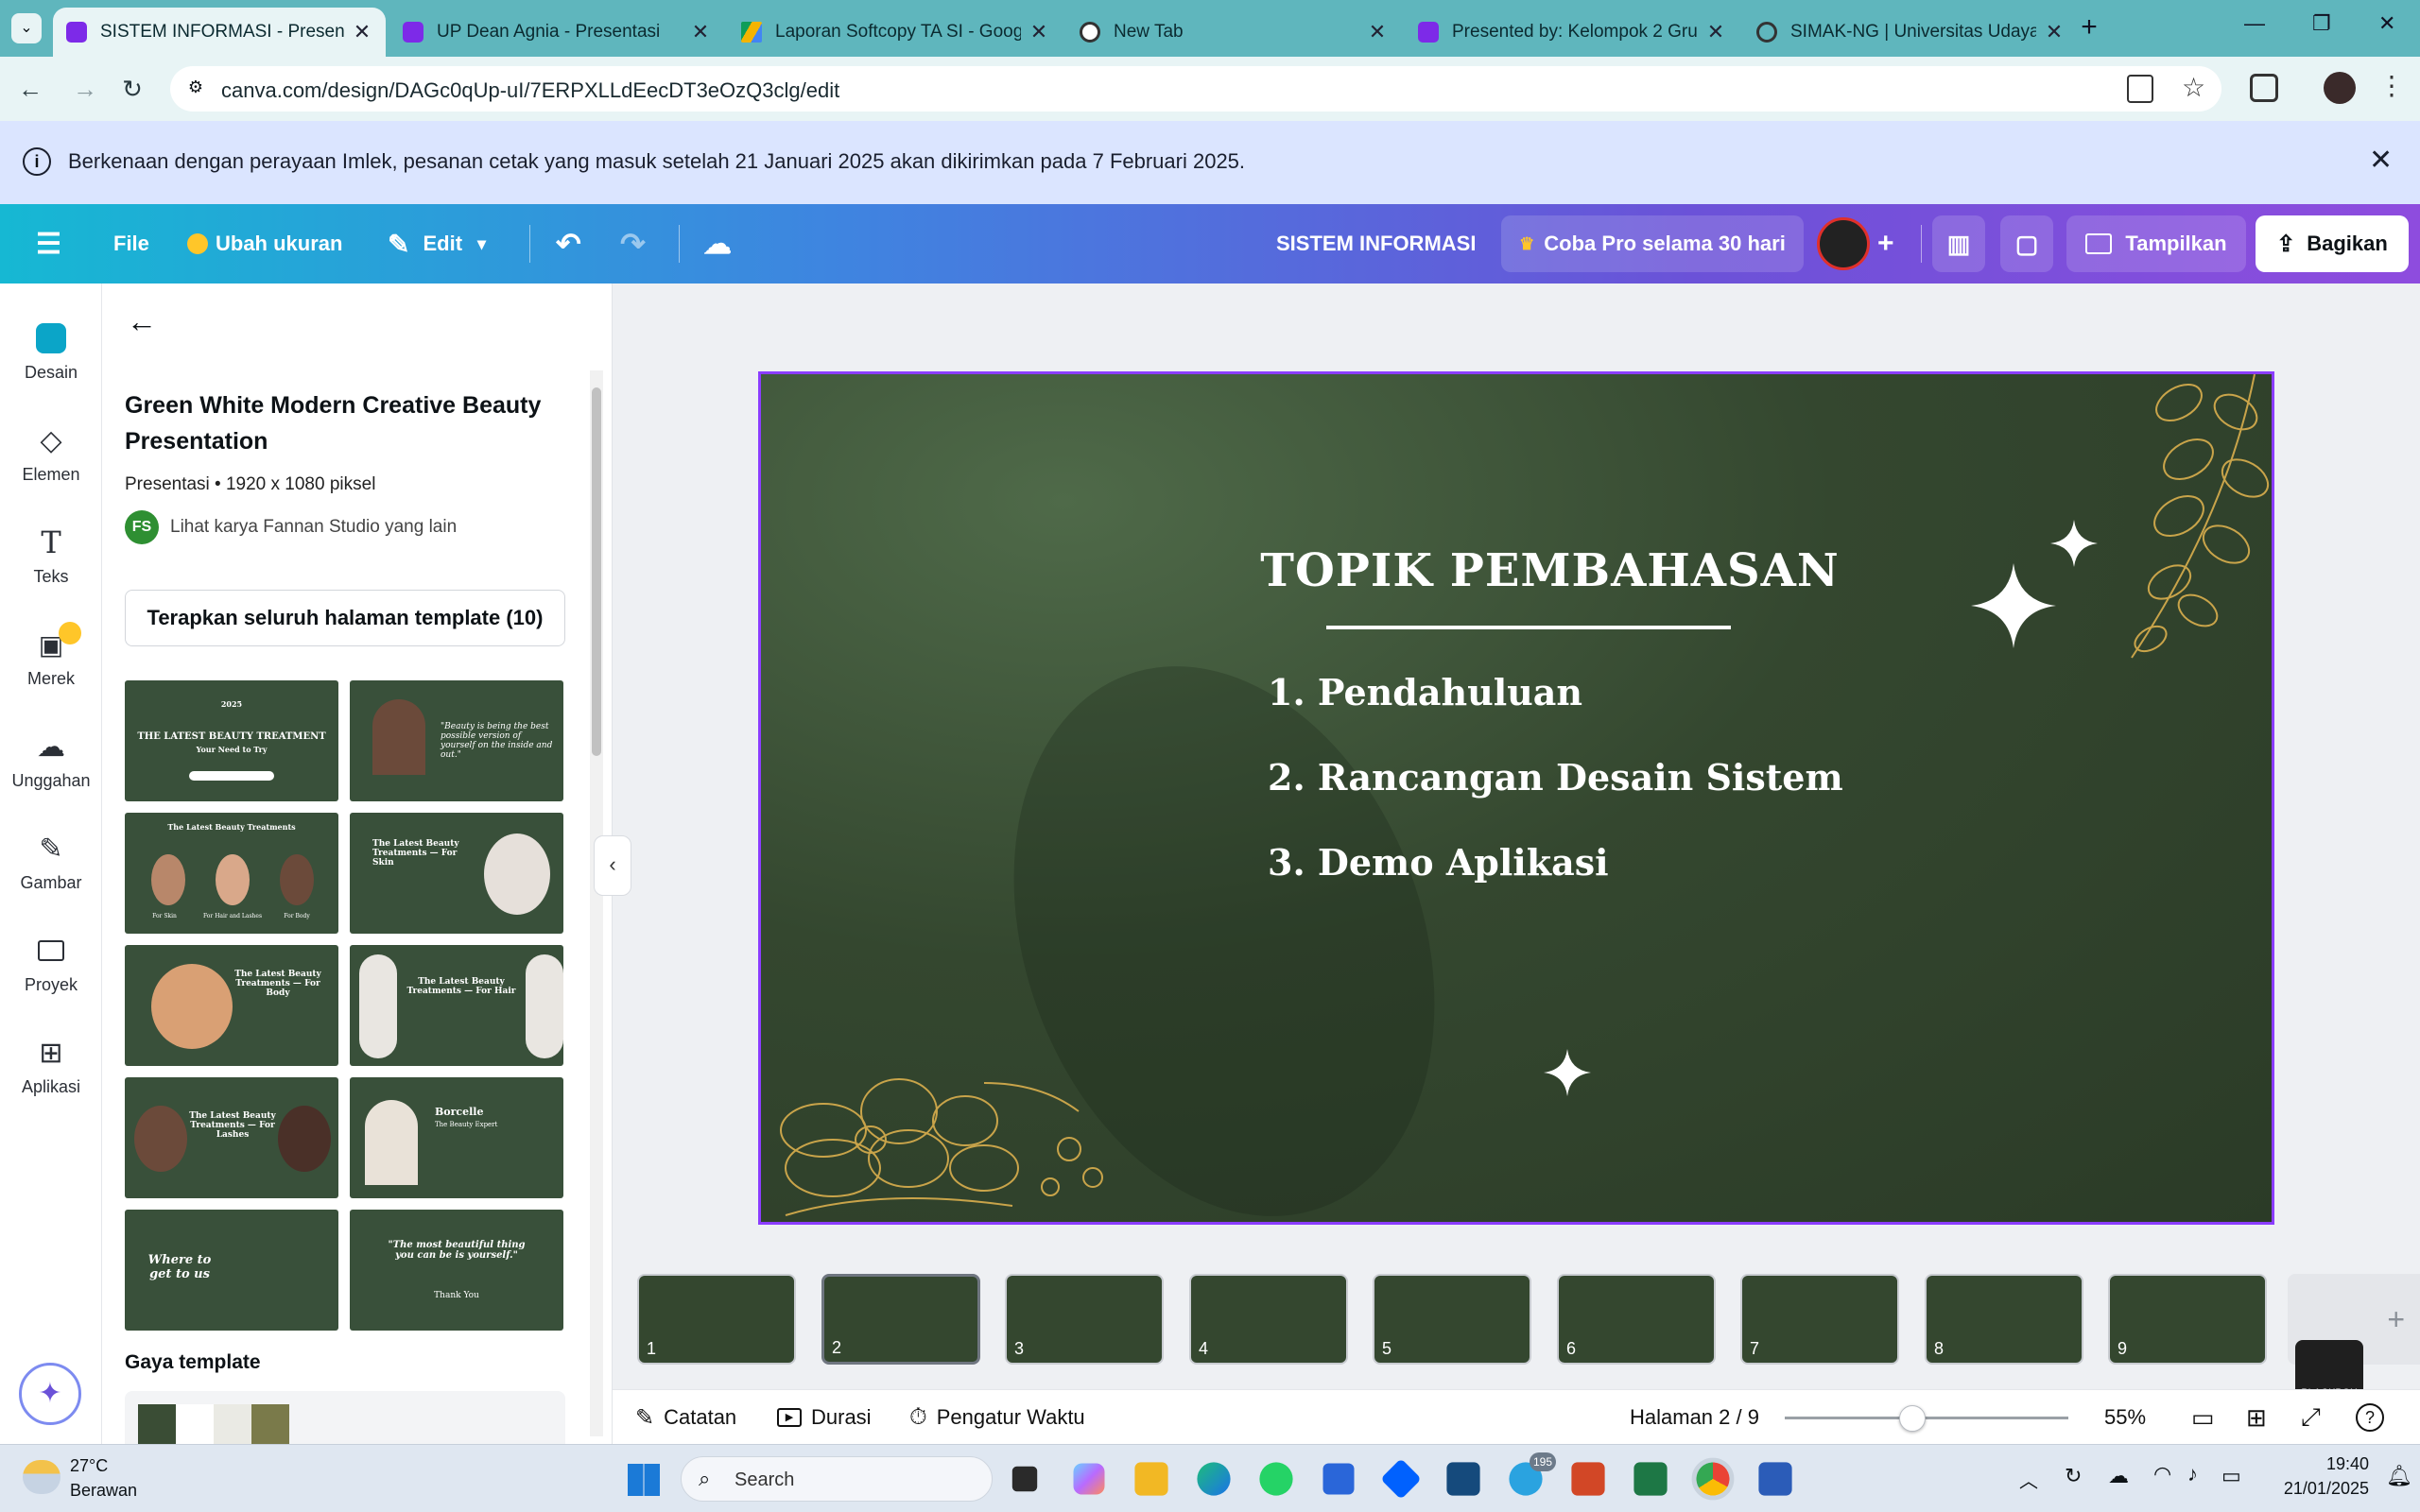 Image resolution: width=2420 pixels, height=1512 pixels. I want to click on tray-chevron-icon: ︿, so click(2028, 1479).